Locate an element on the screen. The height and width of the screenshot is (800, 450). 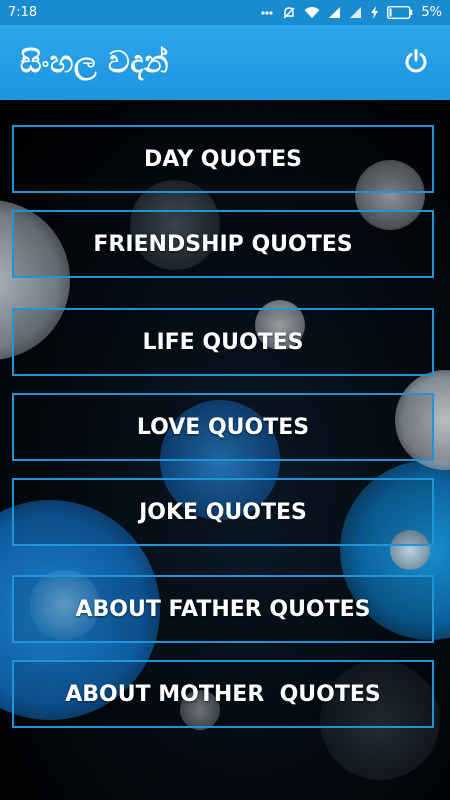
battery-percent: 5% is located at coordinates (431, 12).